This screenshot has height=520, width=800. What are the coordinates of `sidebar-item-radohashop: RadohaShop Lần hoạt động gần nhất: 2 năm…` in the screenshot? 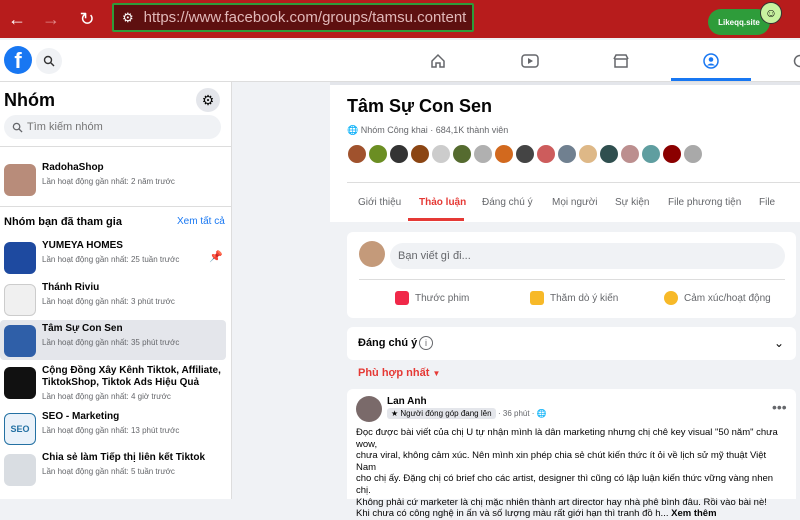 It's located at (113, 179).